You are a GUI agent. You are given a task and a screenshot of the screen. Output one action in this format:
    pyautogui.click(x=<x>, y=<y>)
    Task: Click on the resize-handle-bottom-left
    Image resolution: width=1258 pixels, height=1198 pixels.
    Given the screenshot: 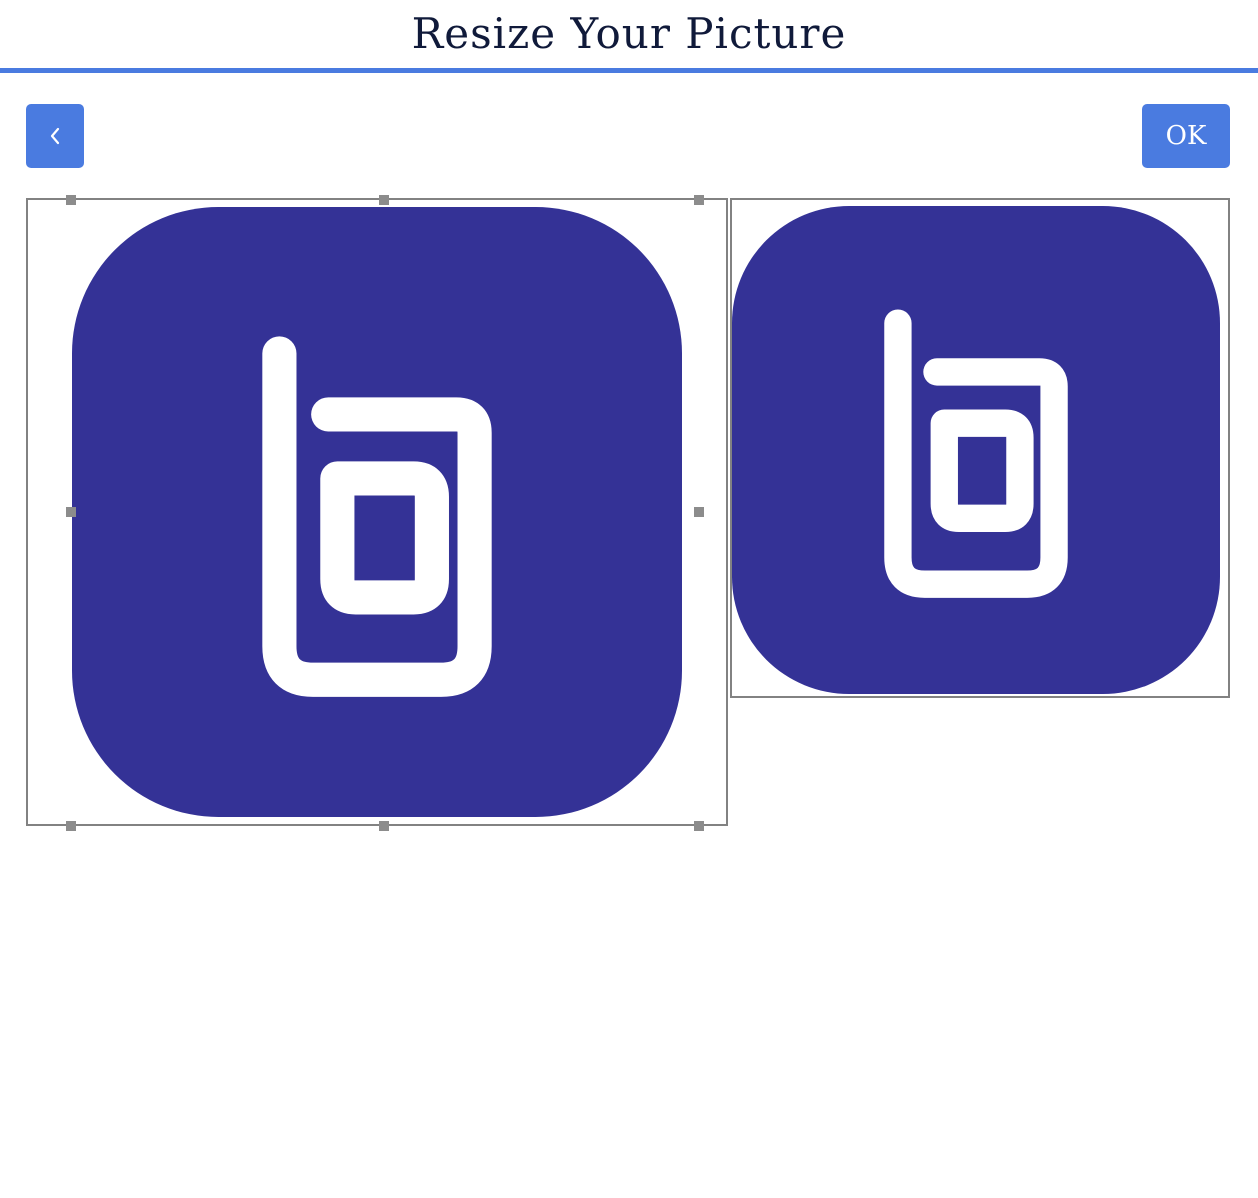 What is the action you would take?
    pyautogui.click(x=71, y=826)
    